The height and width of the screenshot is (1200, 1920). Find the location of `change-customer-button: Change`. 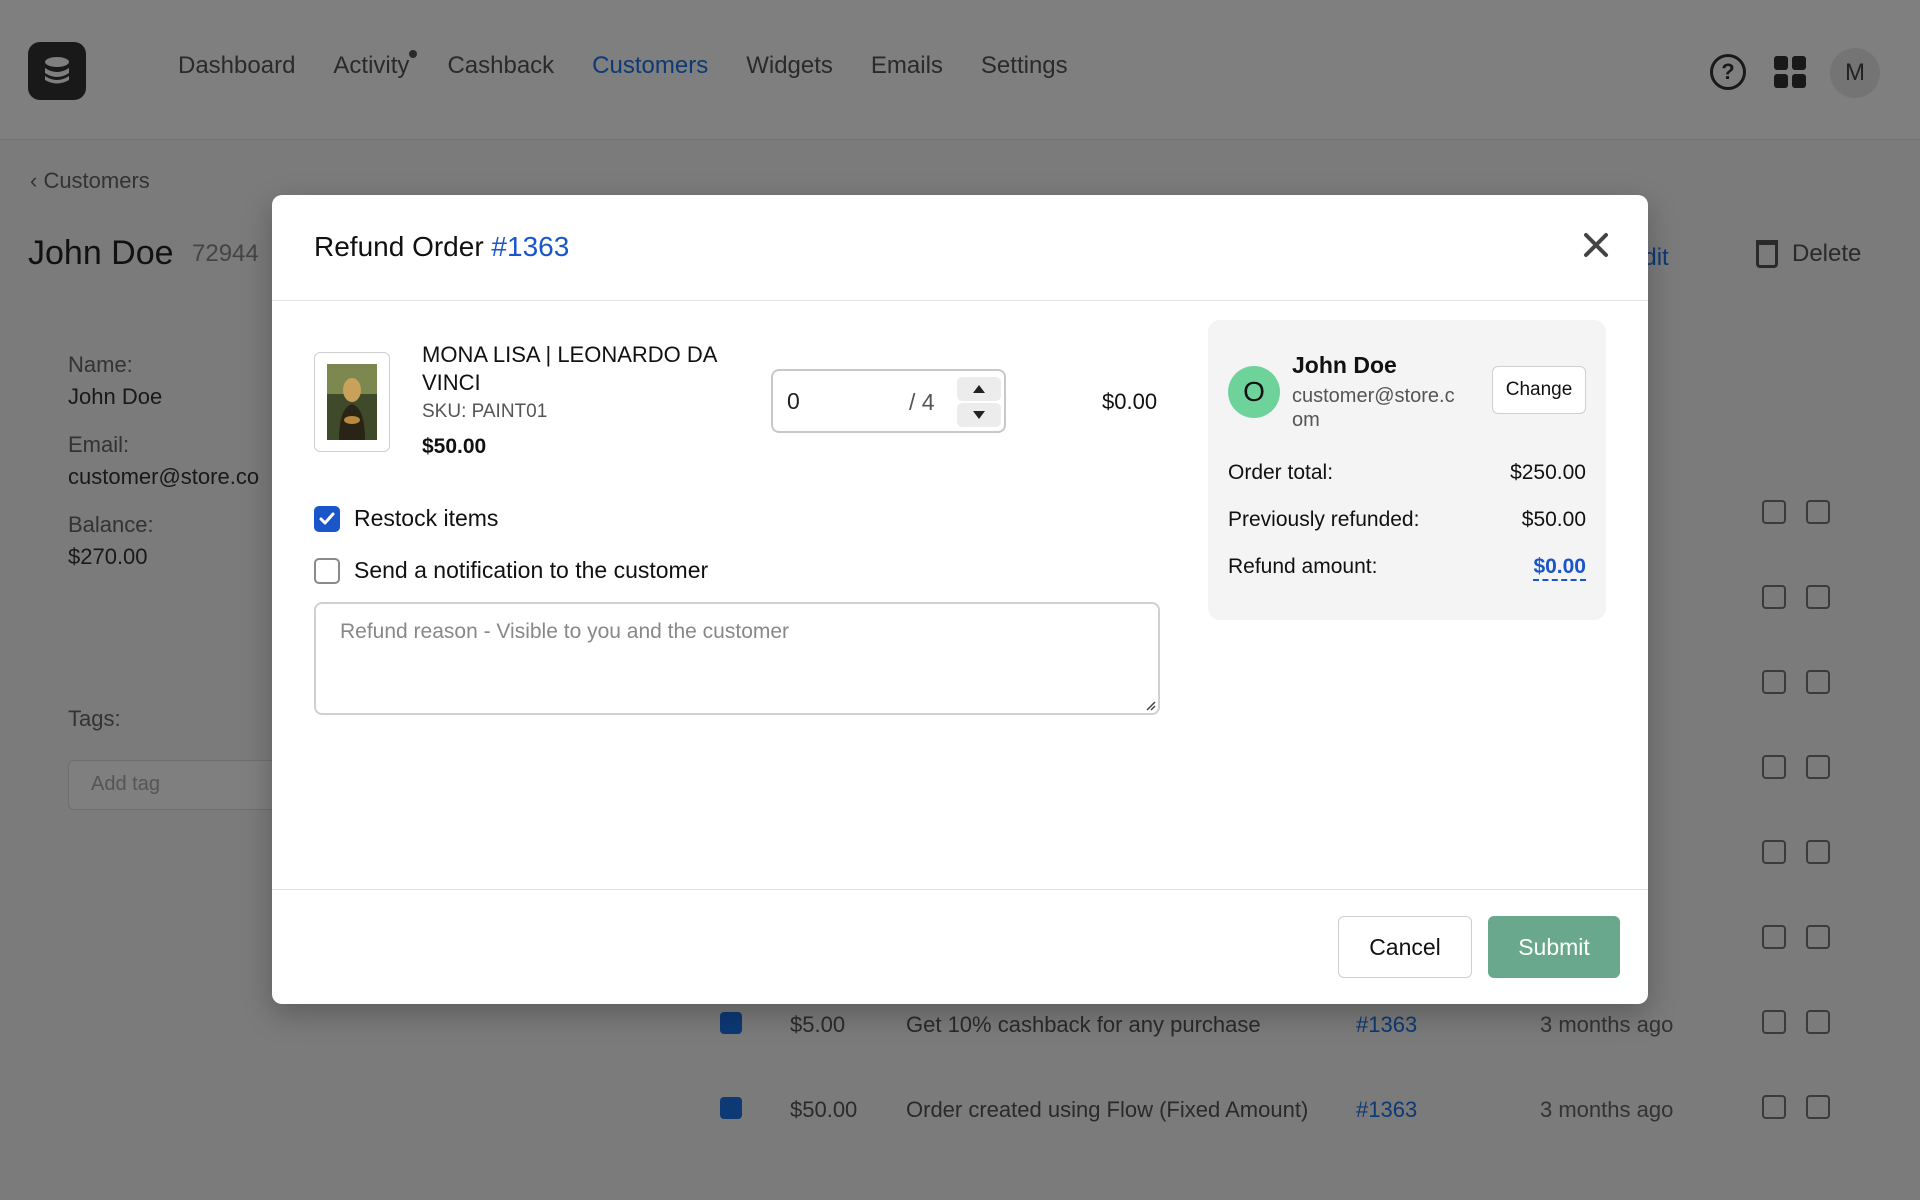

change-customer-button: Change is located at coordinates (1539, 390).